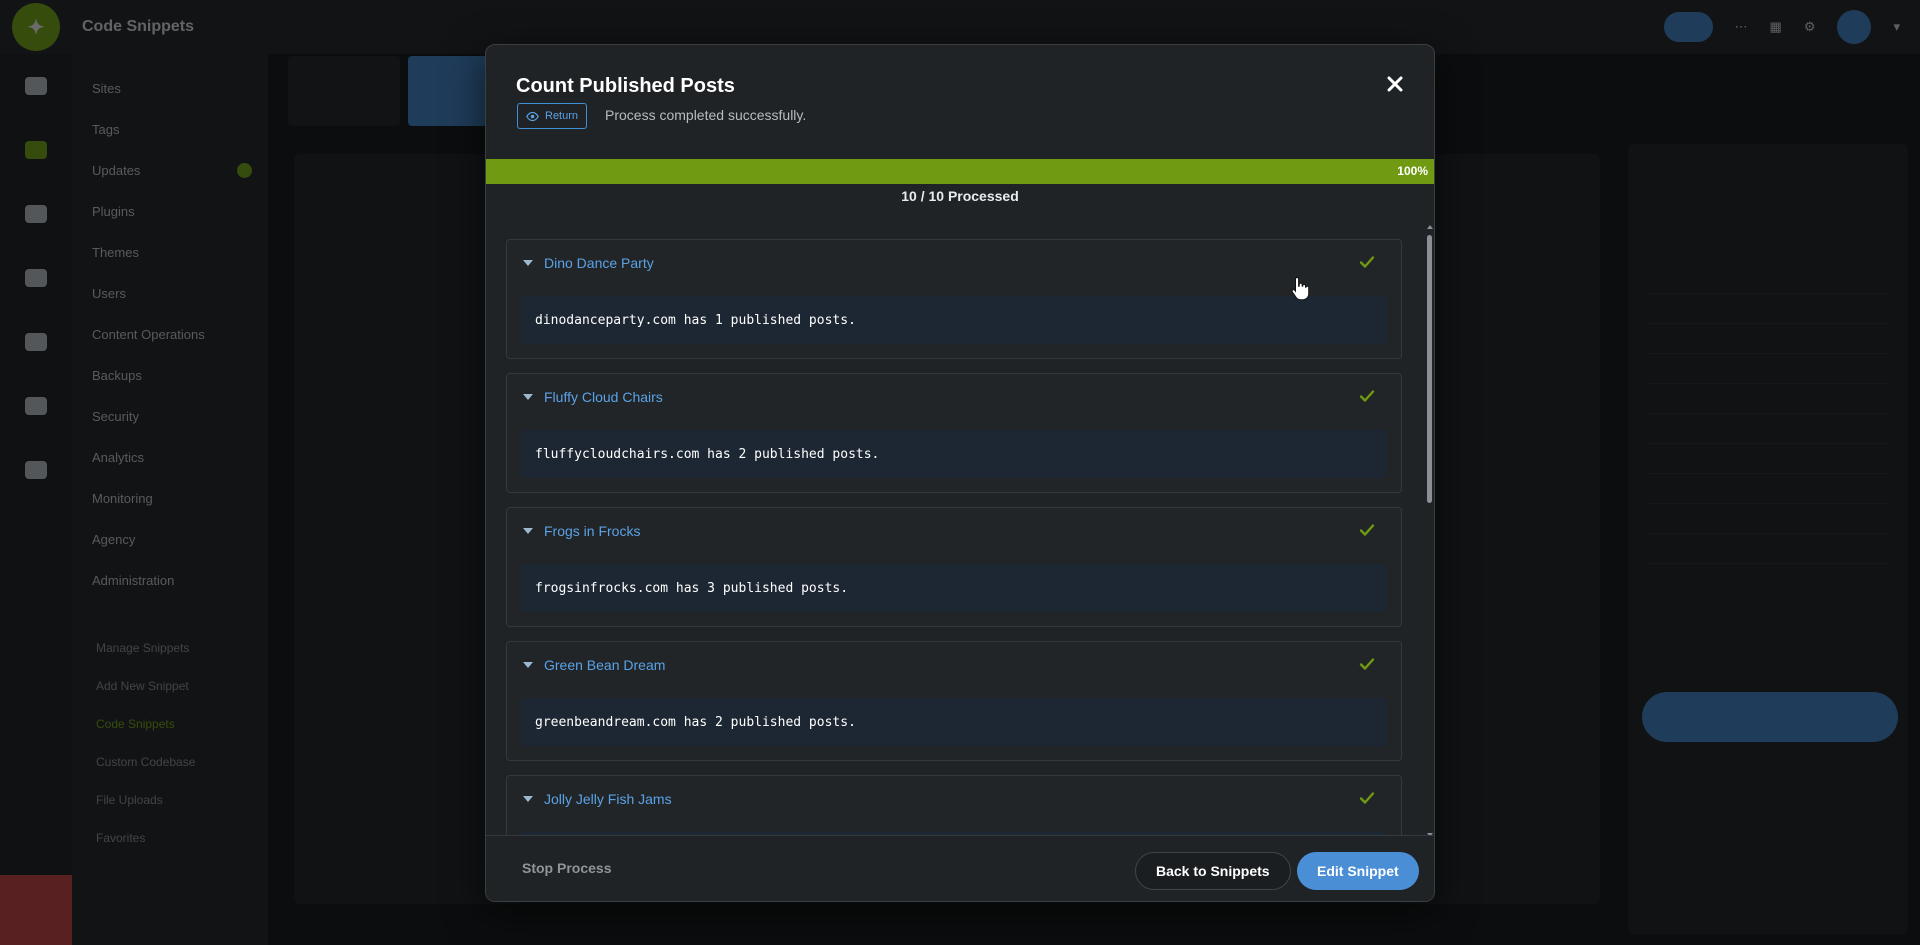  I want to click on subnav-item: Monitoring, so click(122, 498).